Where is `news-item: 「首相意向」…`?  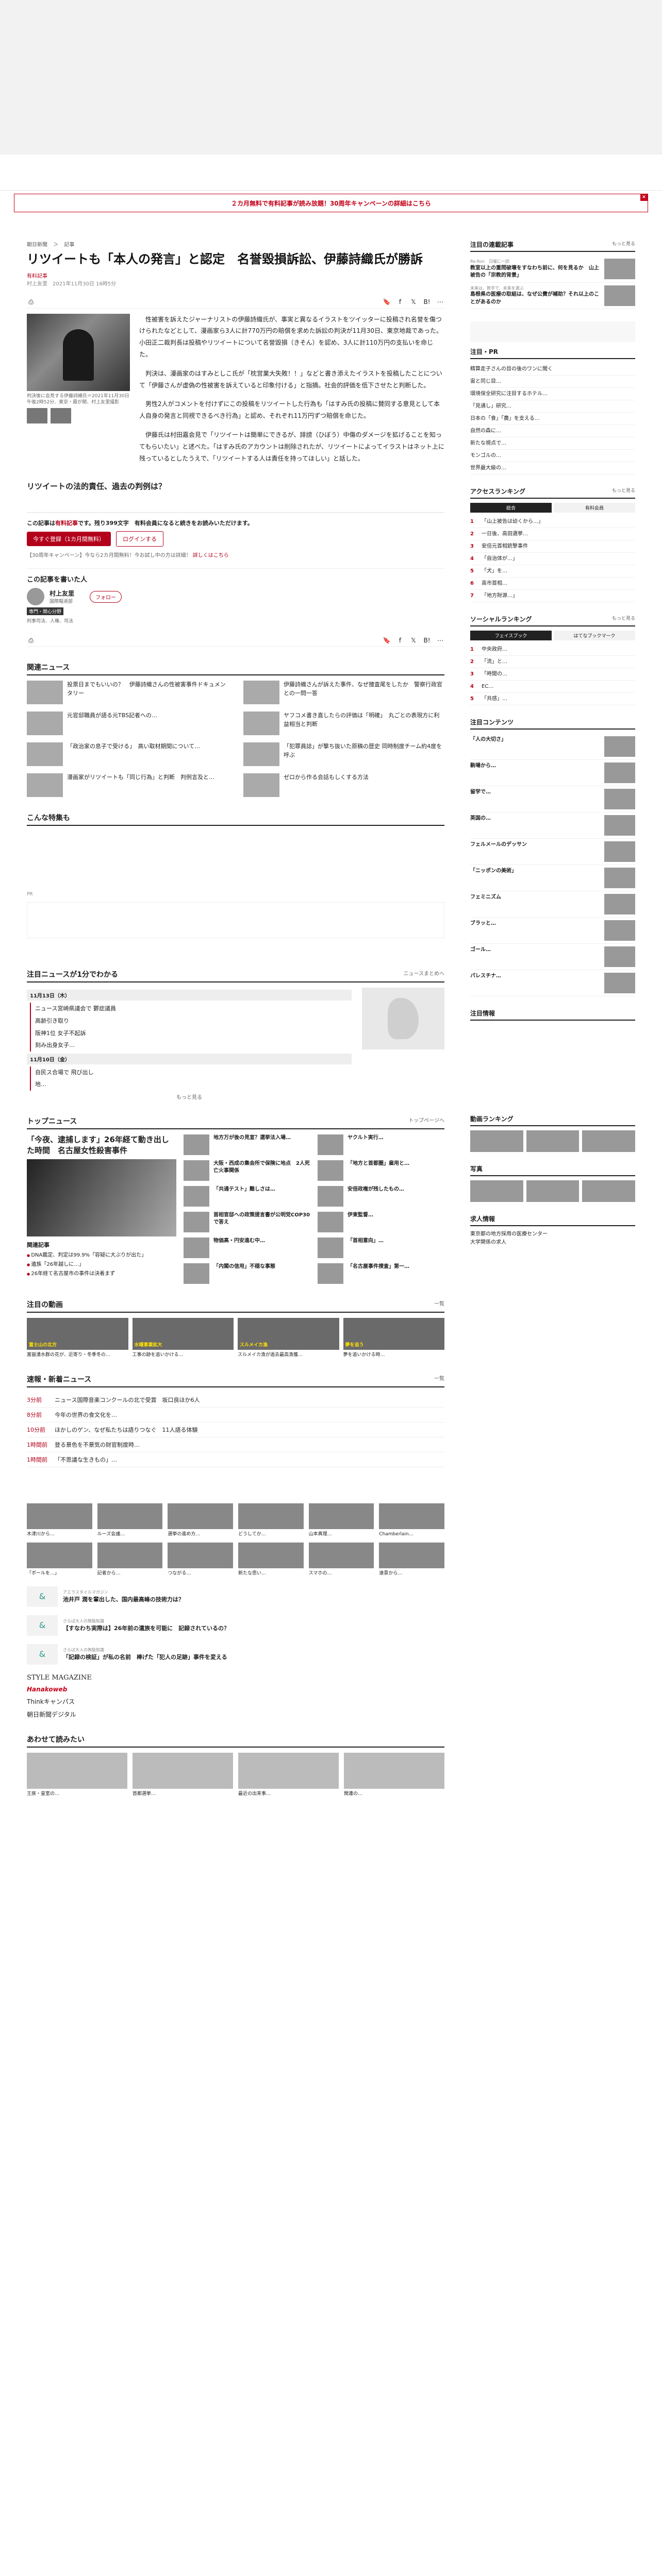
news-item: 「首相意向」… is located at coordinates (381, 1247).